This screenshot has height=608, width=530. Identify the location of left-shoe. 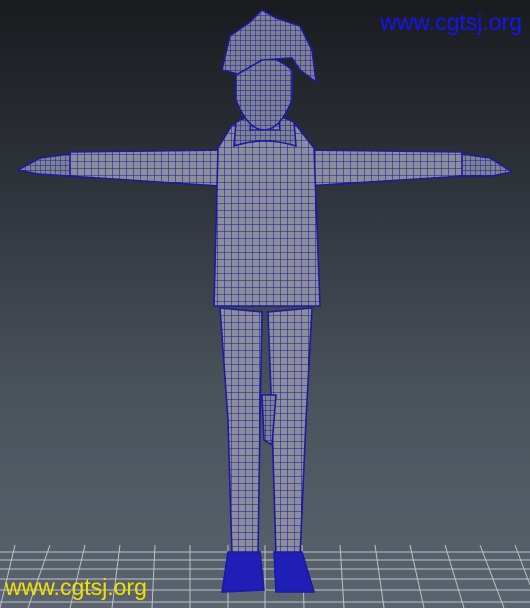
(243, 572).